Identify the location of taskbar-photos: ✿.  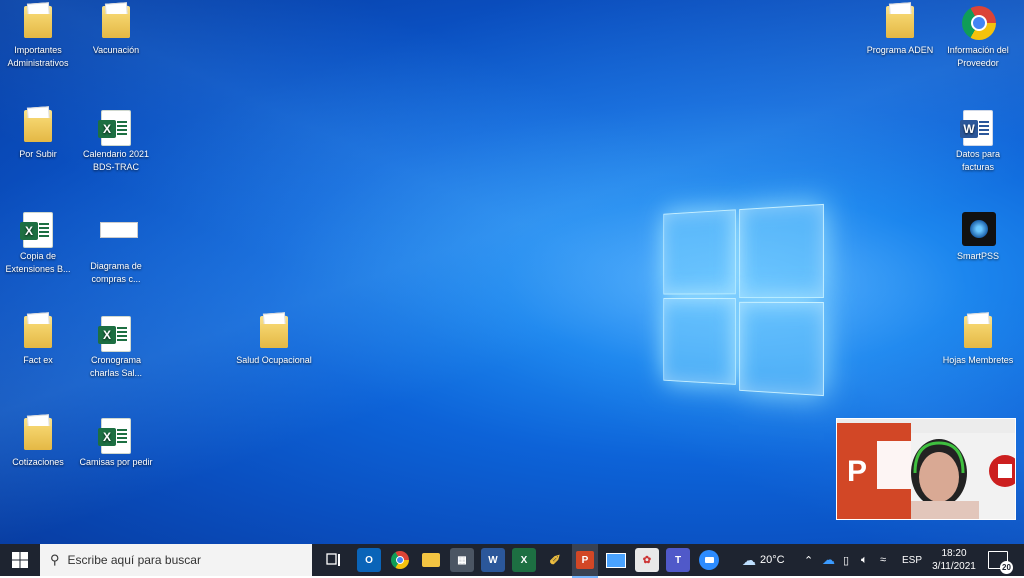
(647, 560).